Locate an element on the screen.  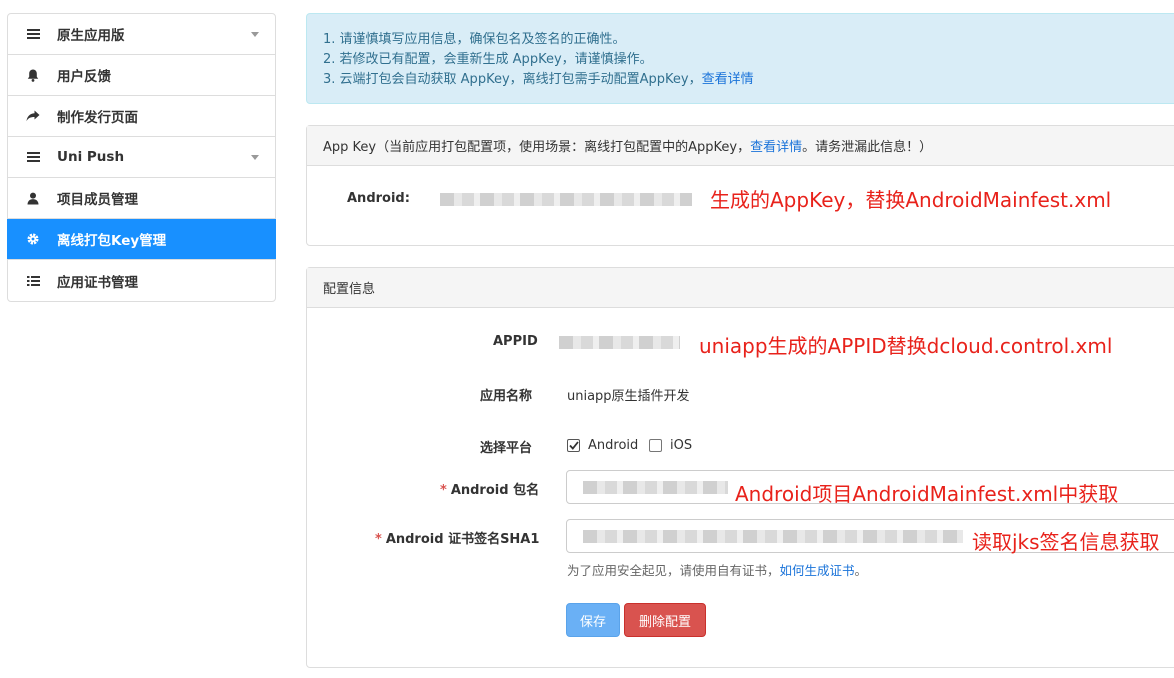
app-name-label: 应用名称 is located at coordinates (506, 396).